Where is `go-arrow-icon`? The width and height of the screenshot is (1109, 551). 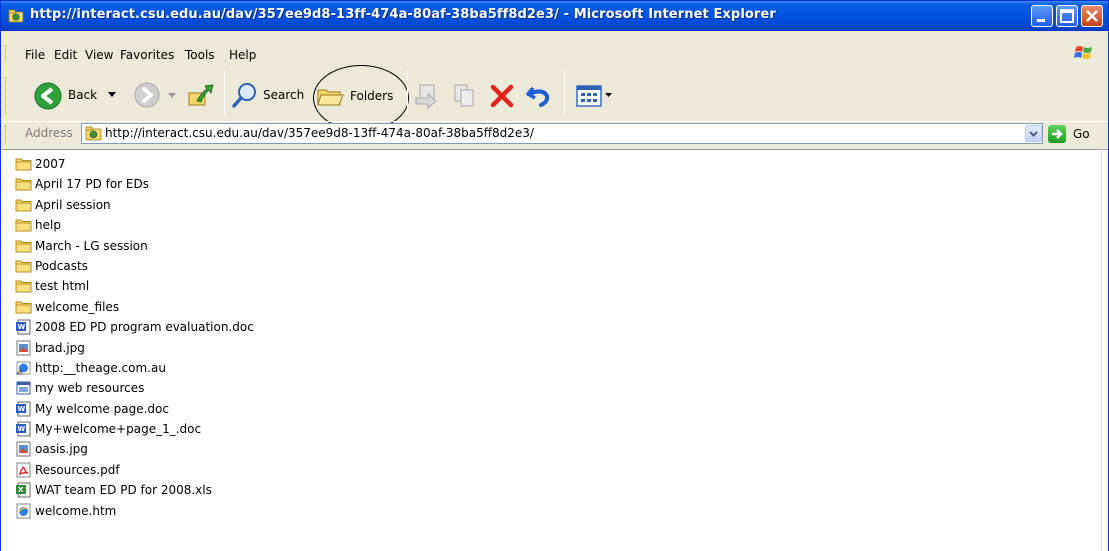
go-arrow-icon is located at coordinates (1057, 134).